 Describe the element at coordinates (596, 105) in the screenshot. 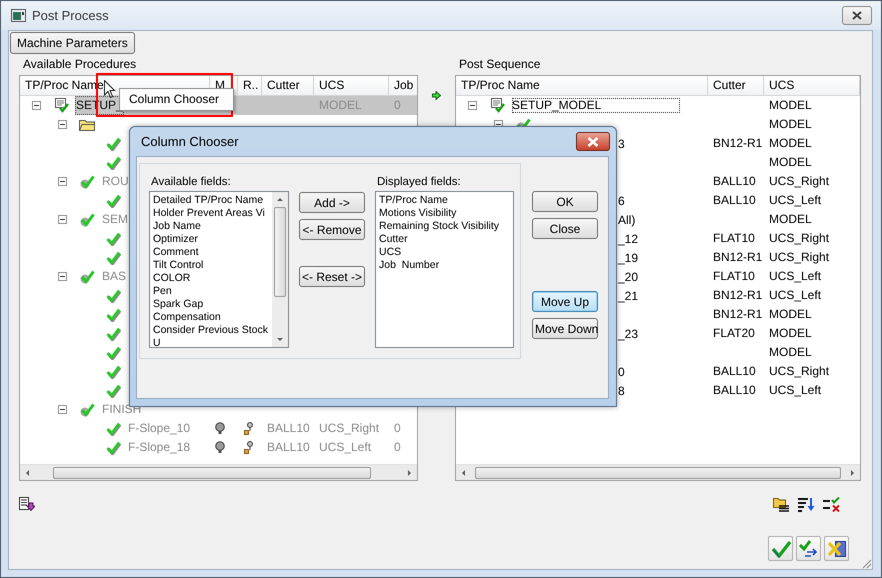

I see `tree-item-label: SETUP_MODEL` at that location.